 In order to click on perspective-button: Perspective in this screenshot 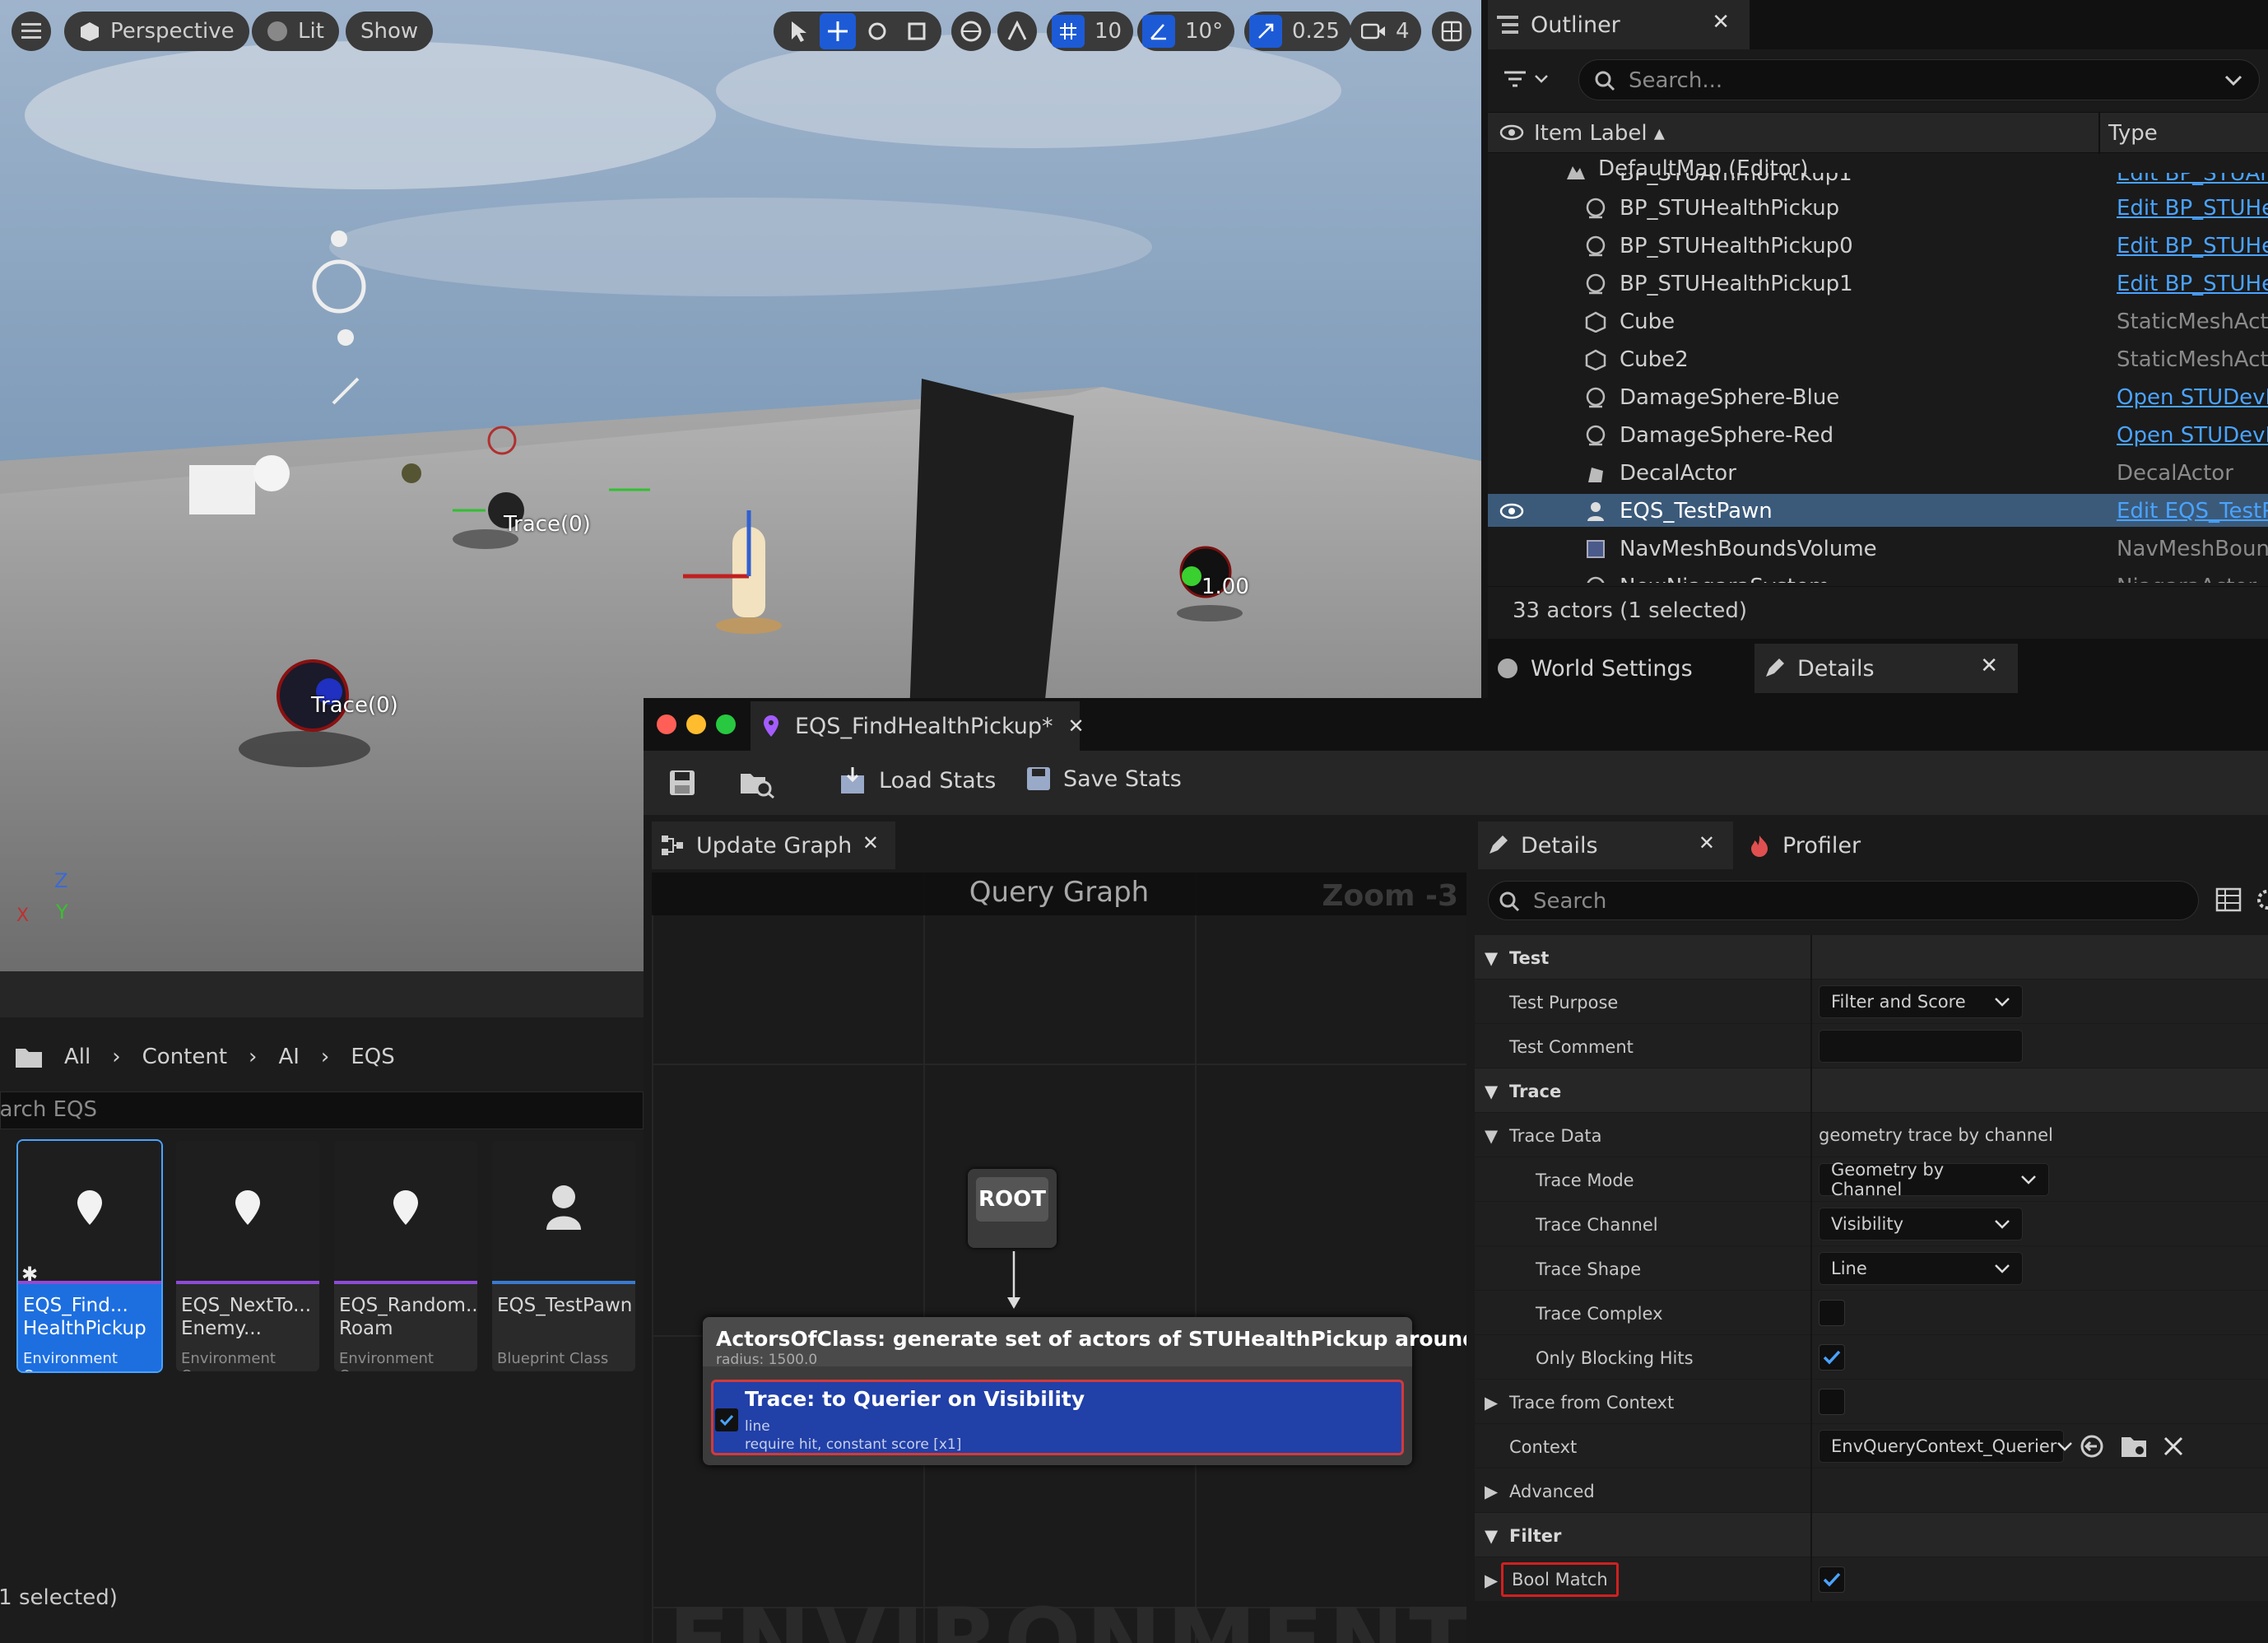, I will do `click(157, 32)`.